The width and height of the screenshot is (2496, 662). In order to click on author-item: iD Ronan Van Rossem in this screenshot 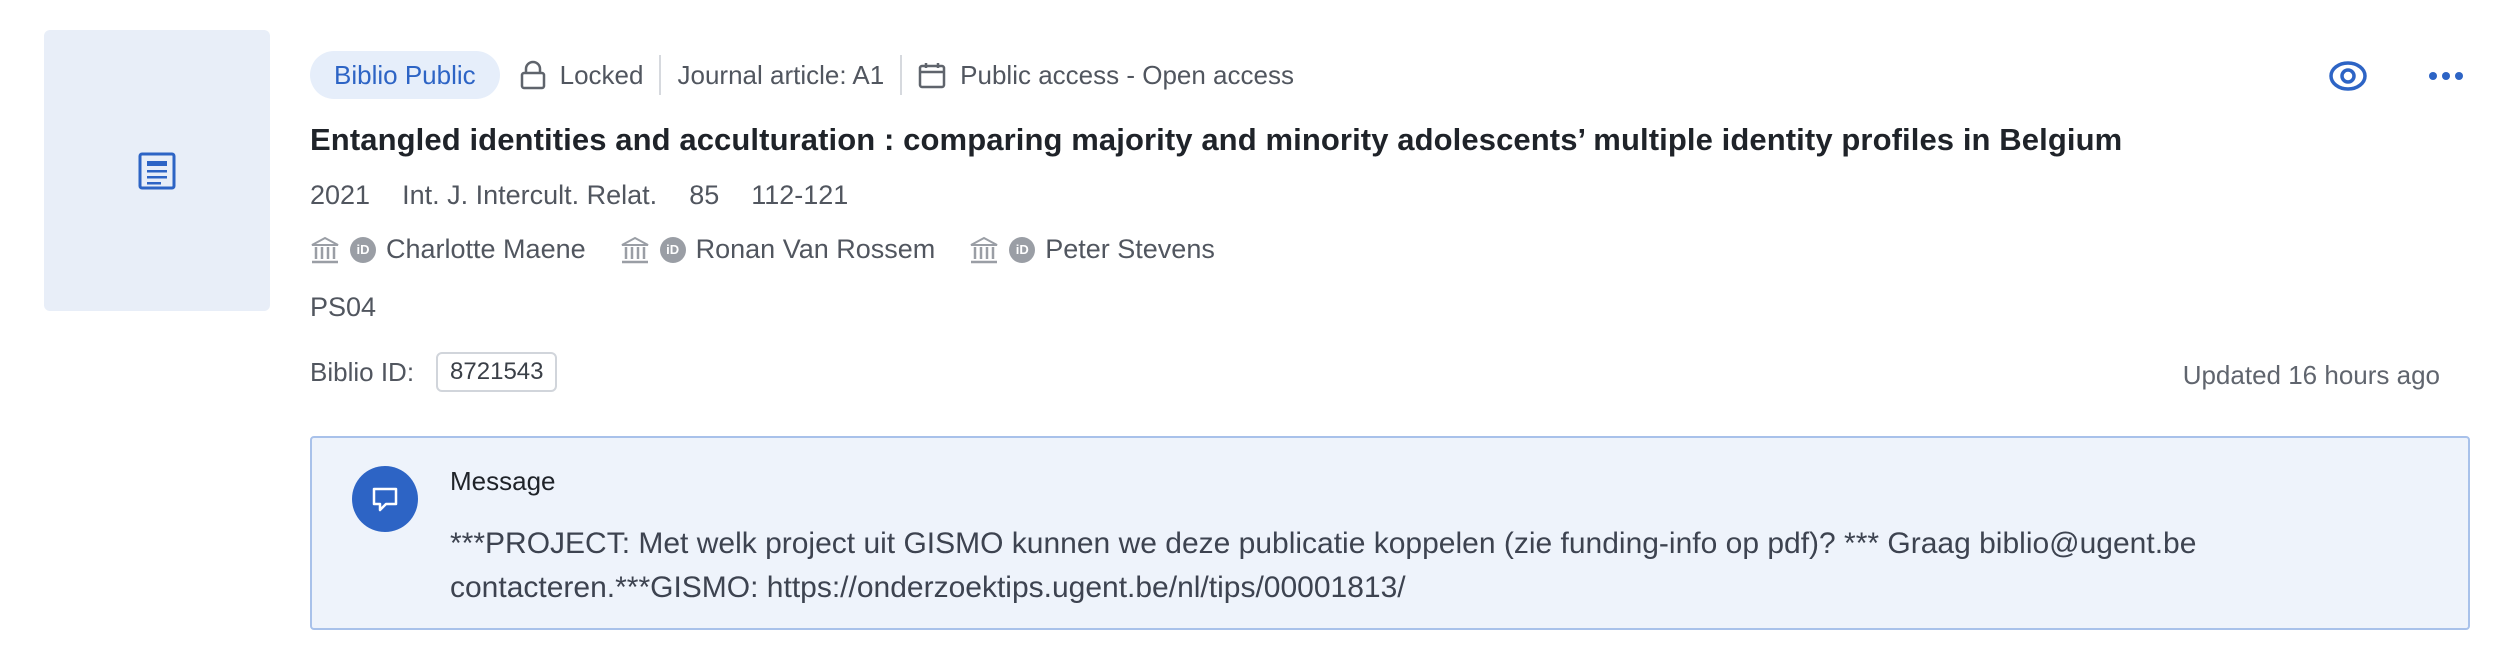, I will do `click(778, 249)`.